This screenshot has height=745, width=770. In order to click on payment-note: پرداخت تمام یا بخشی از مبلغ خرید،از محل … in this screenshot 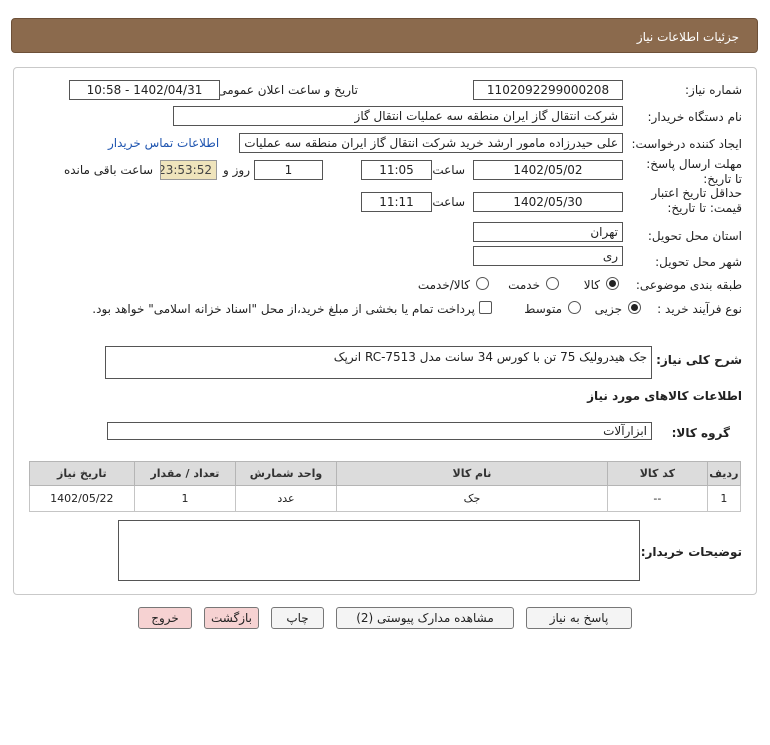, I will do `click(283, 309)`.